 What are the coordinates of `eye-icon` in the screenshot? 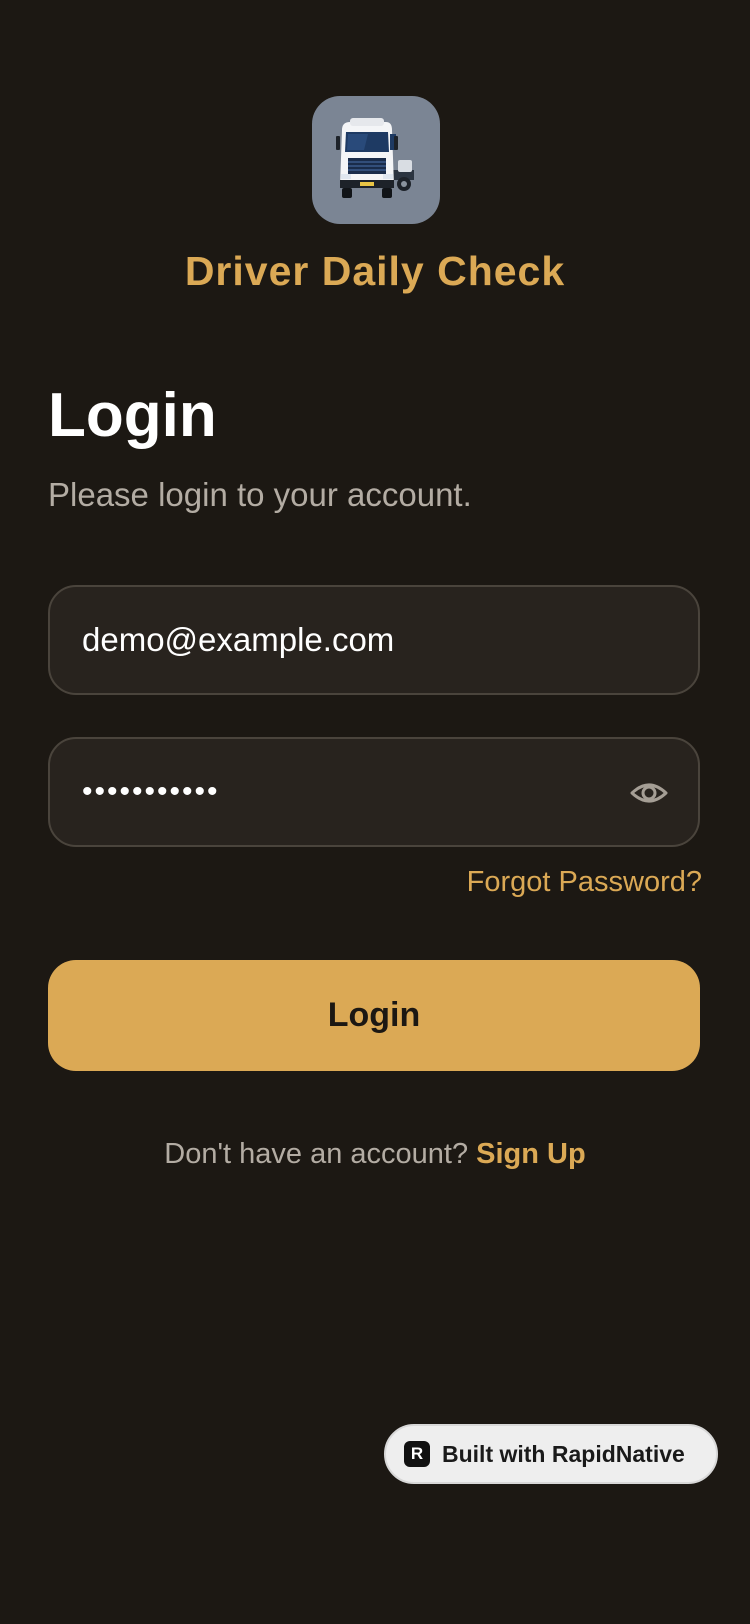 It's located at (649, 793).